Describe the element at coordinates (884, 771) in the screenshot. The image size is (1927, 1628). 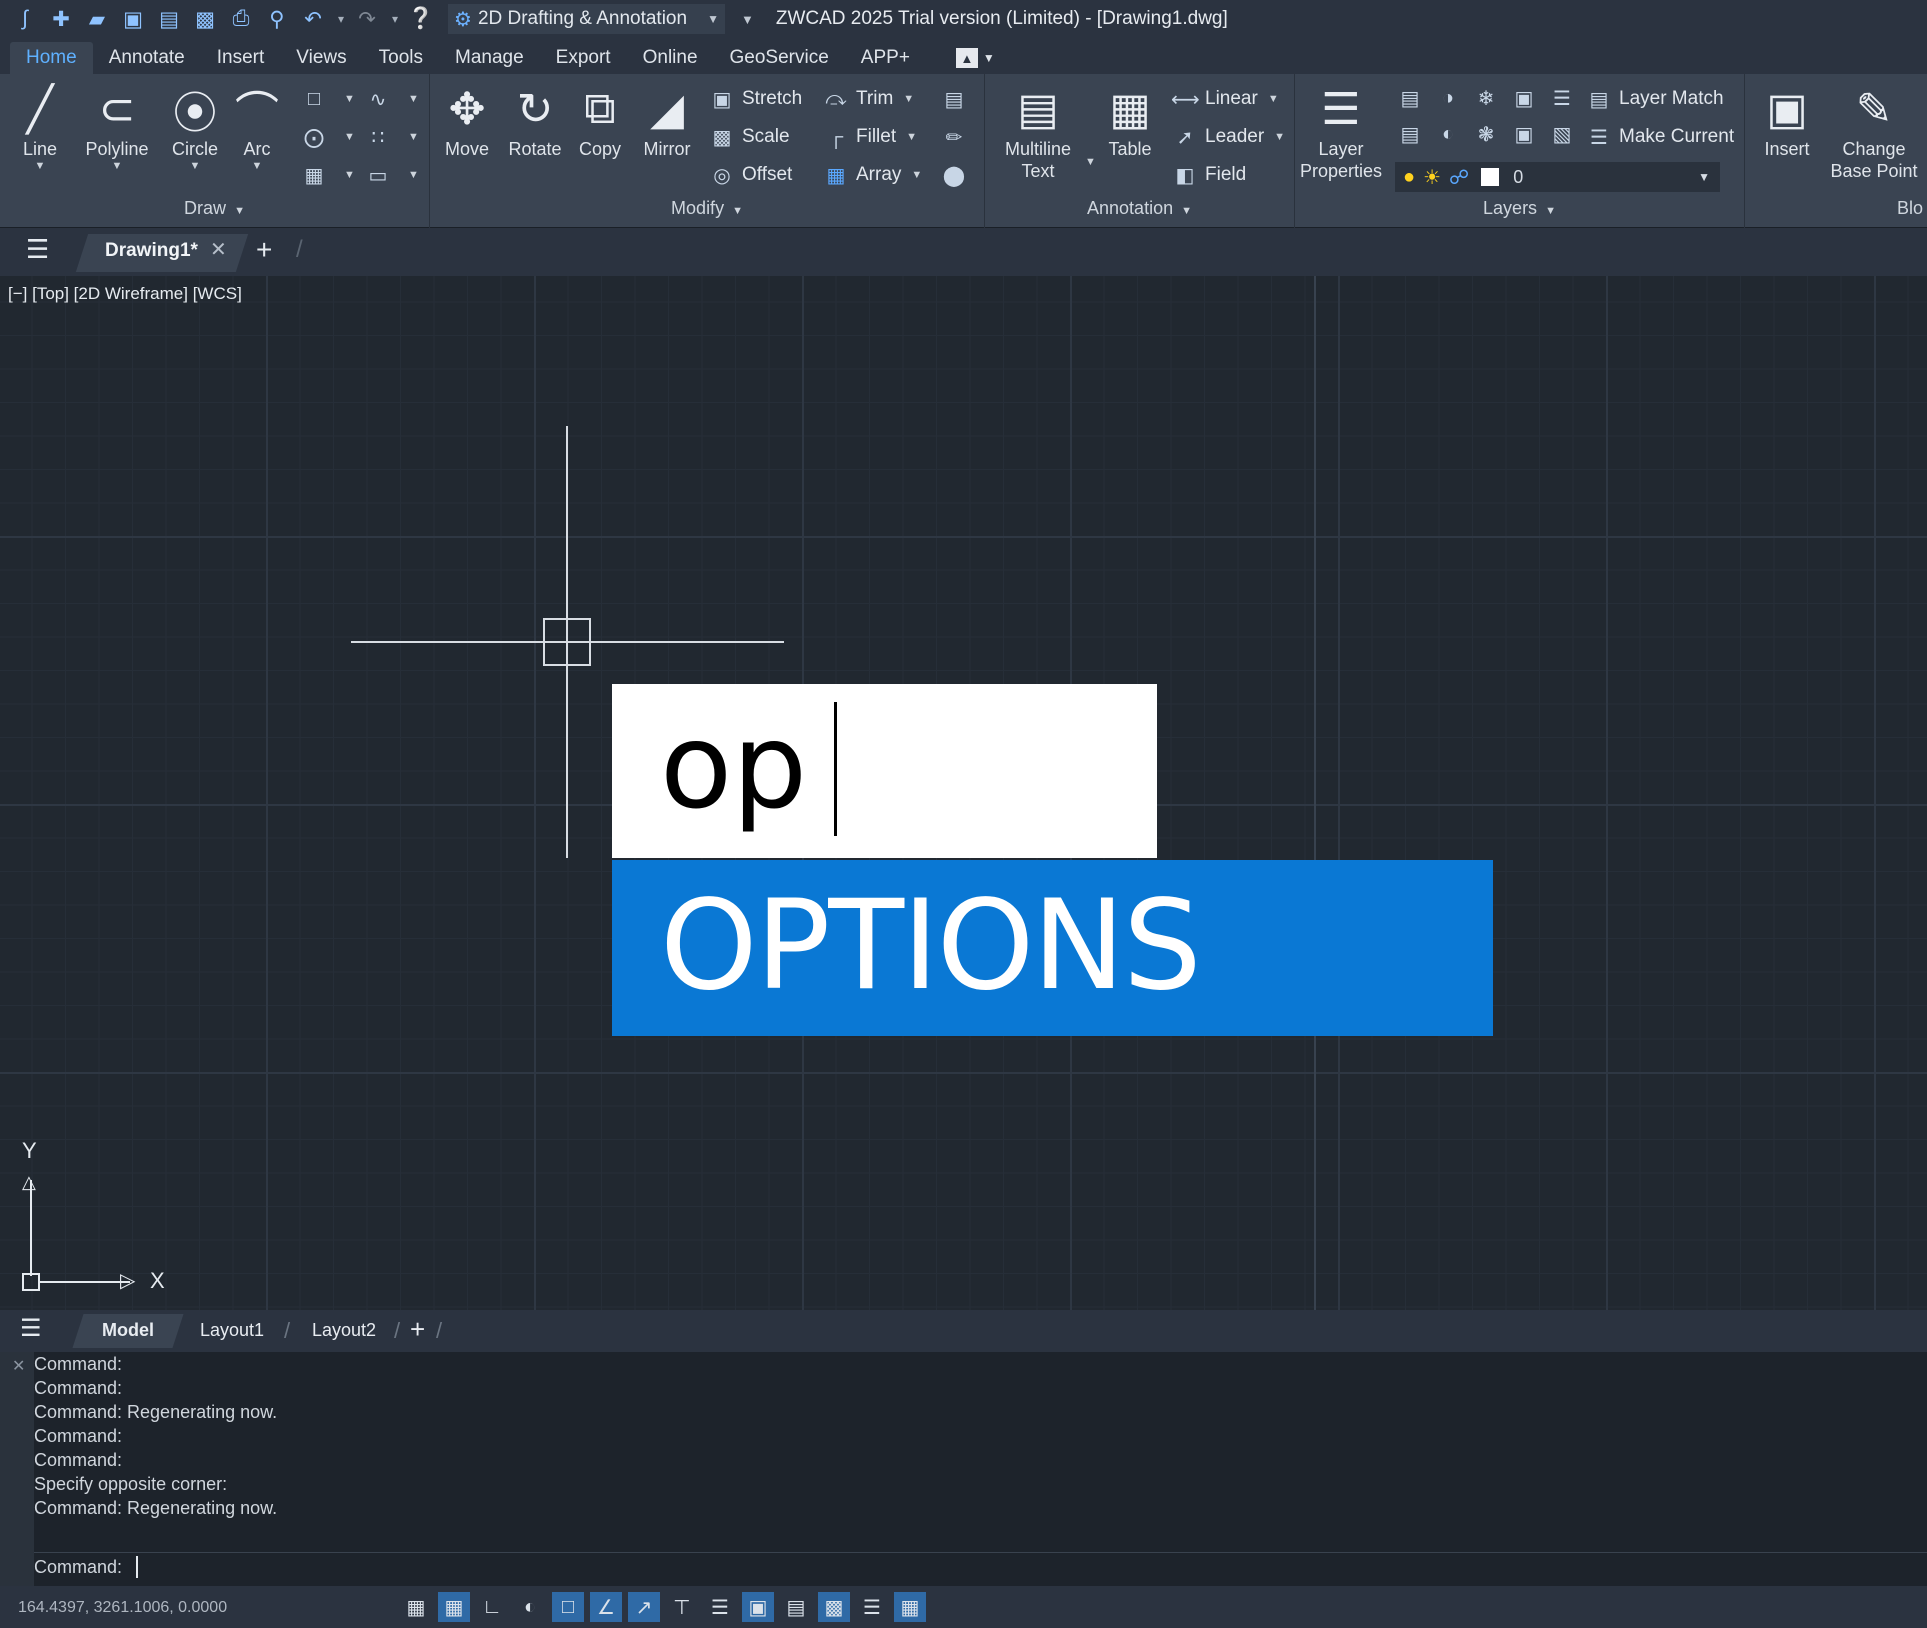
I see `dynamic-input-box: op` at that location.